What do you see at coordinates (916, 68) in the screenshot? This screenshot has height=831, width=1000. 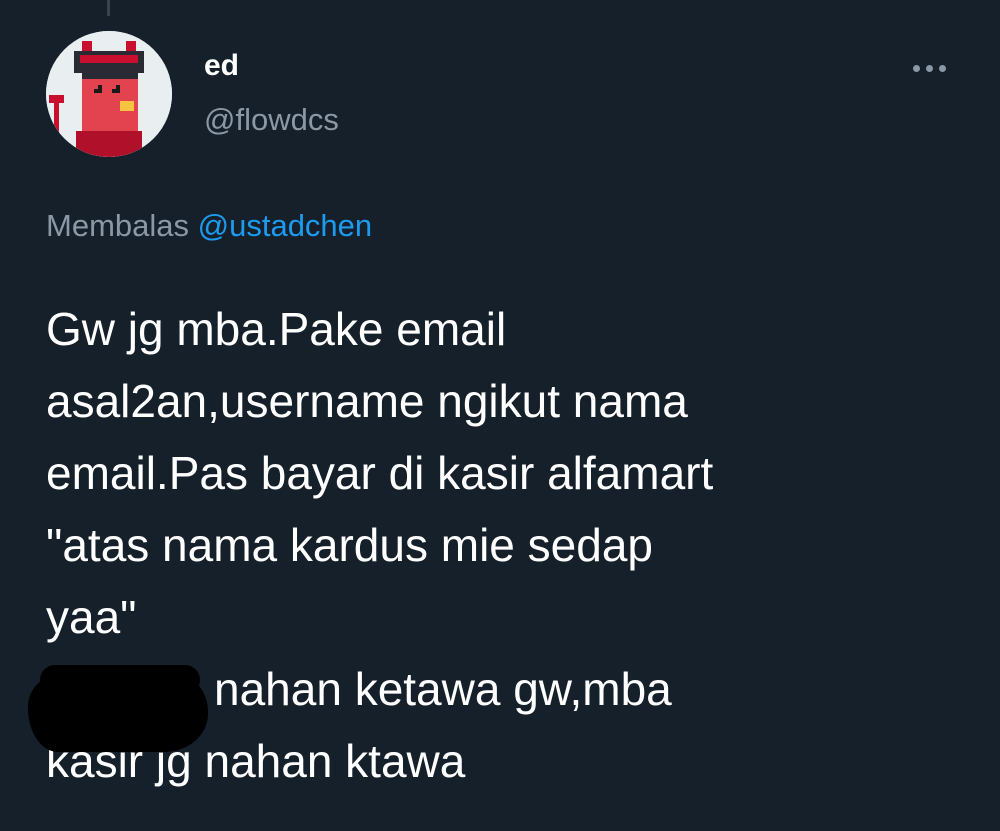 I see `more-horizontal-icon` at bounding box center [916, 68].